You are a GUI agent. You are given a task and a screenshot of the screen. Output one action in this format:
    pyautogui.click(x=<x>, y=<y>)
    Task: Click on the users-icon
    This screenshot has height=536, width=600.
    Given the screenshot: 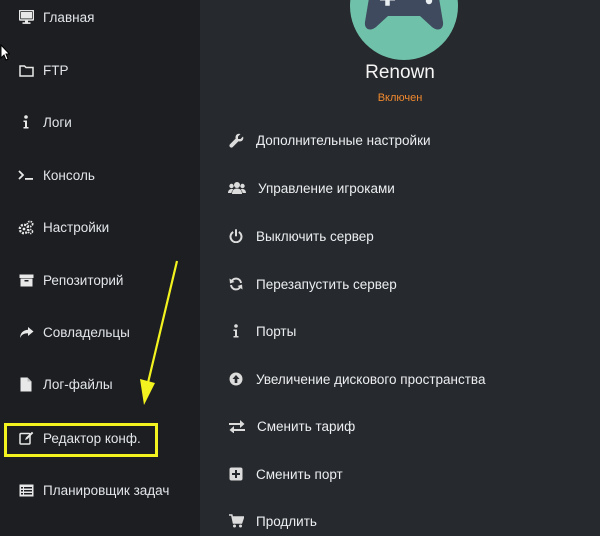 What is the action you would take?
    pyautogui.click(x=237, y=188)
    